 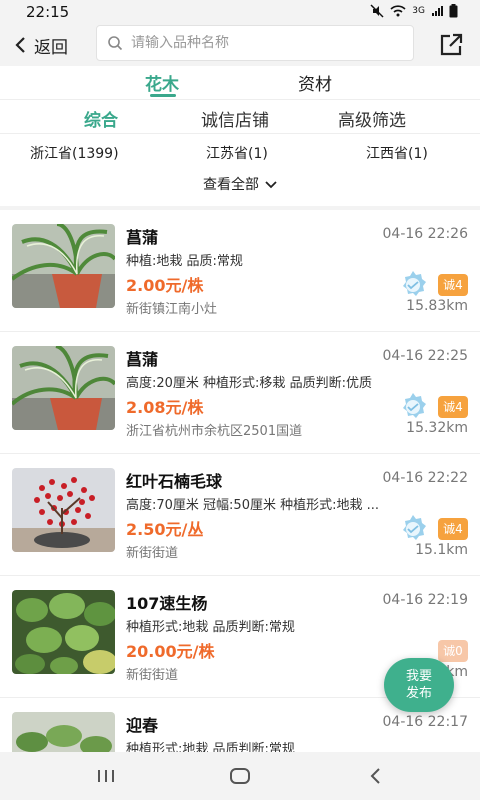 I want to click on tab-huamu: 花木, so click(x=162, y=82).